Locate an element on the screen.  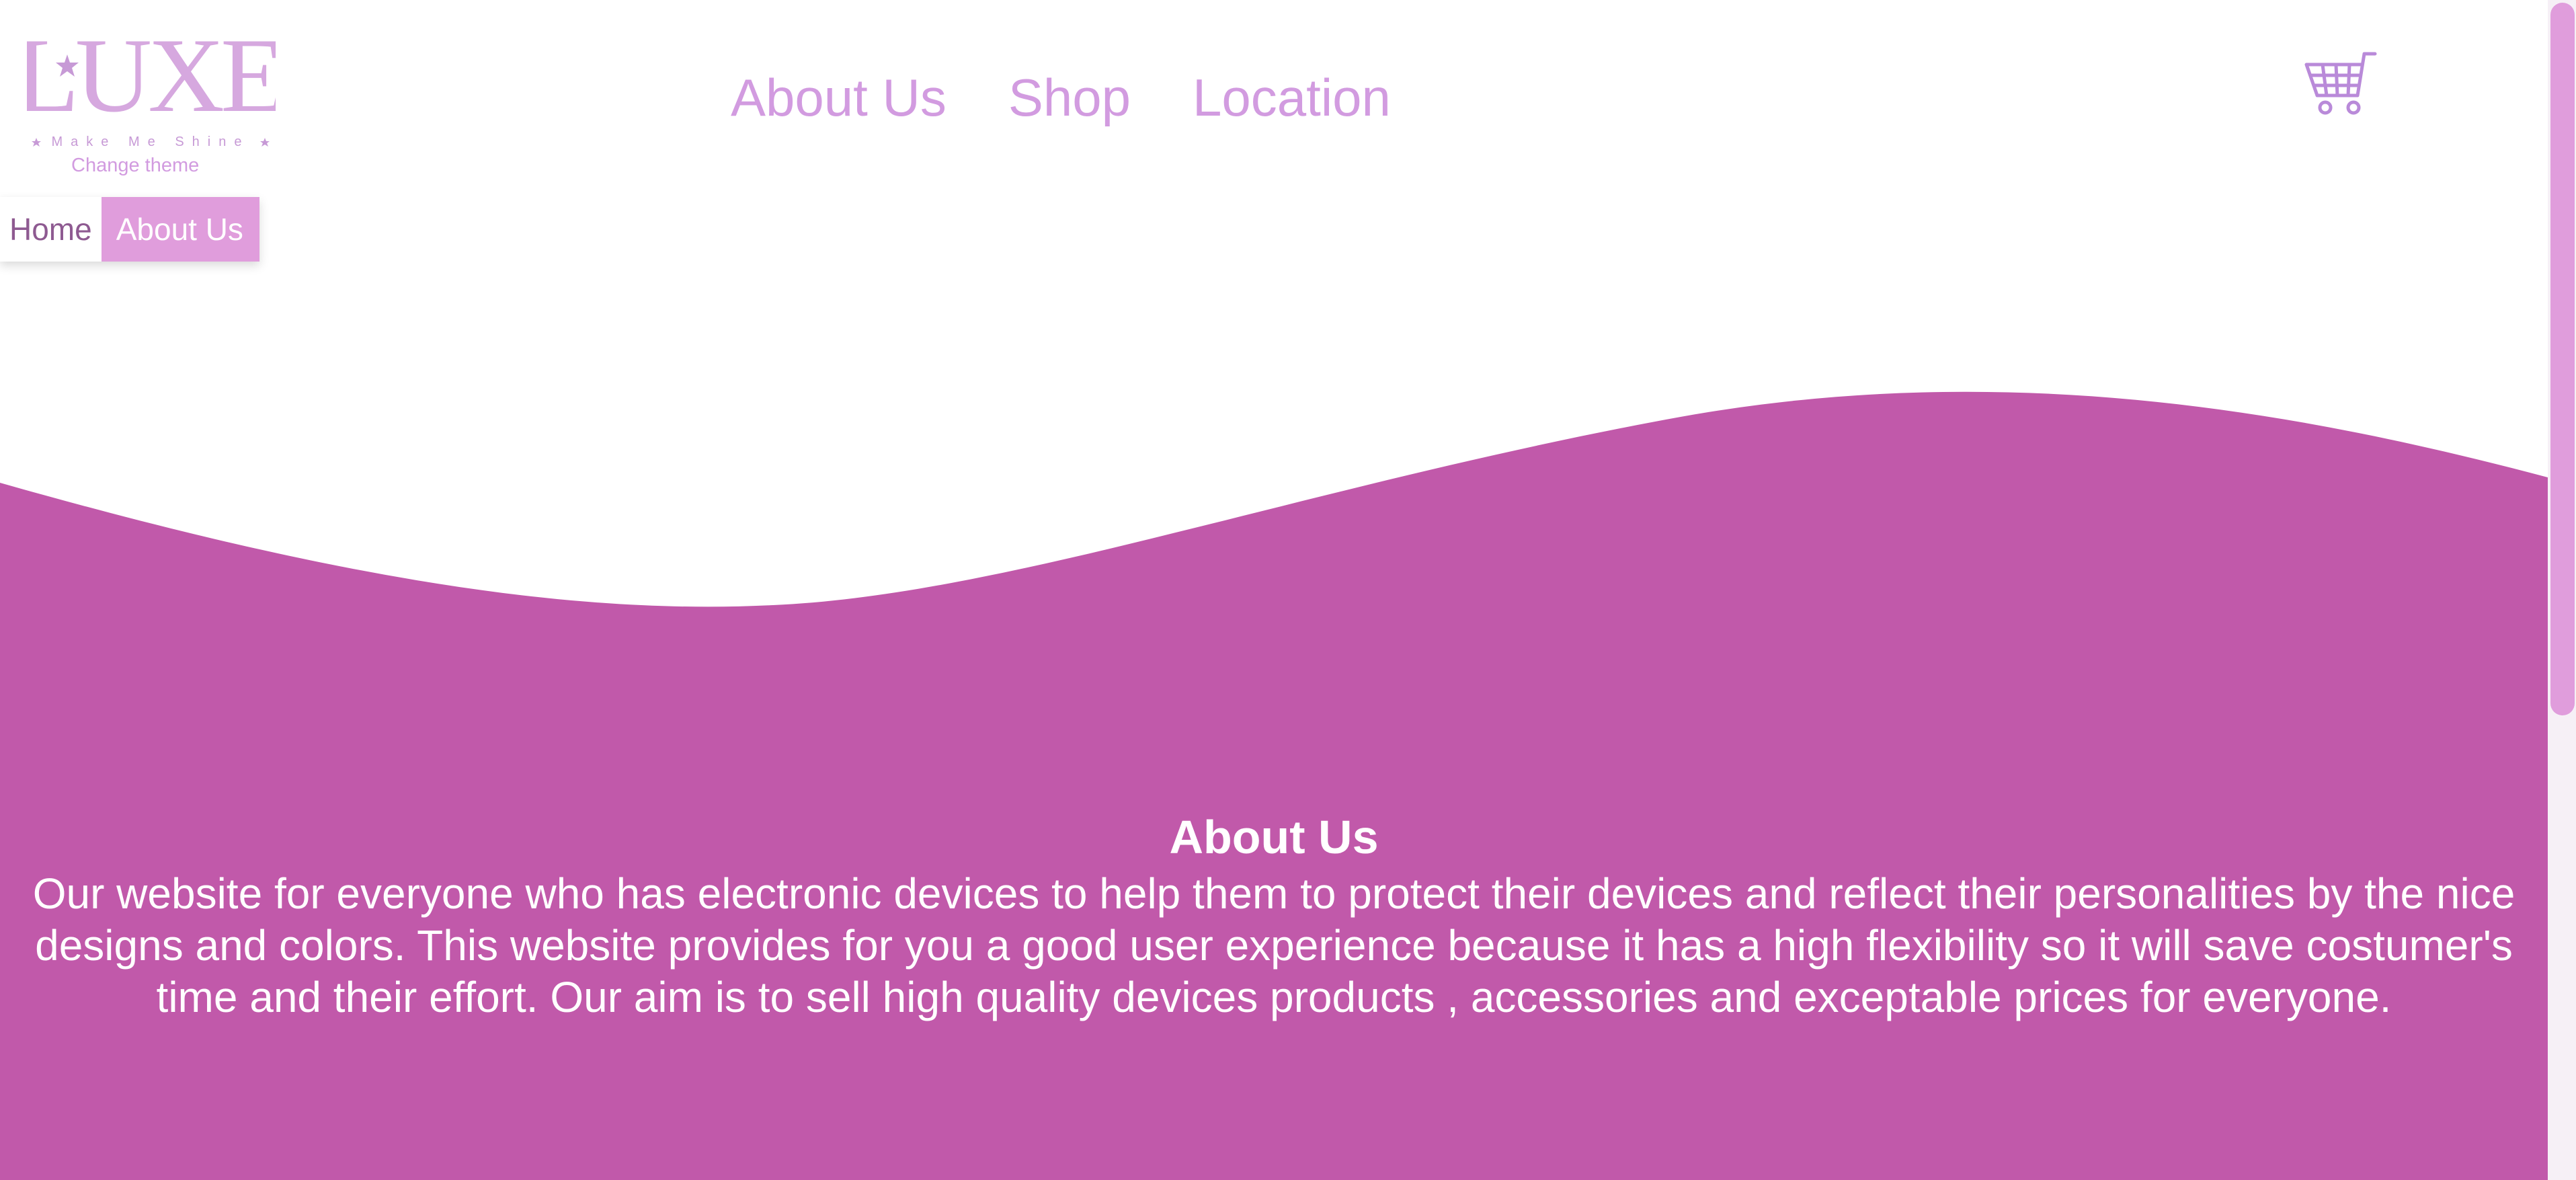
logo-wordmark: LUXE is located at coordinates (151, 79).